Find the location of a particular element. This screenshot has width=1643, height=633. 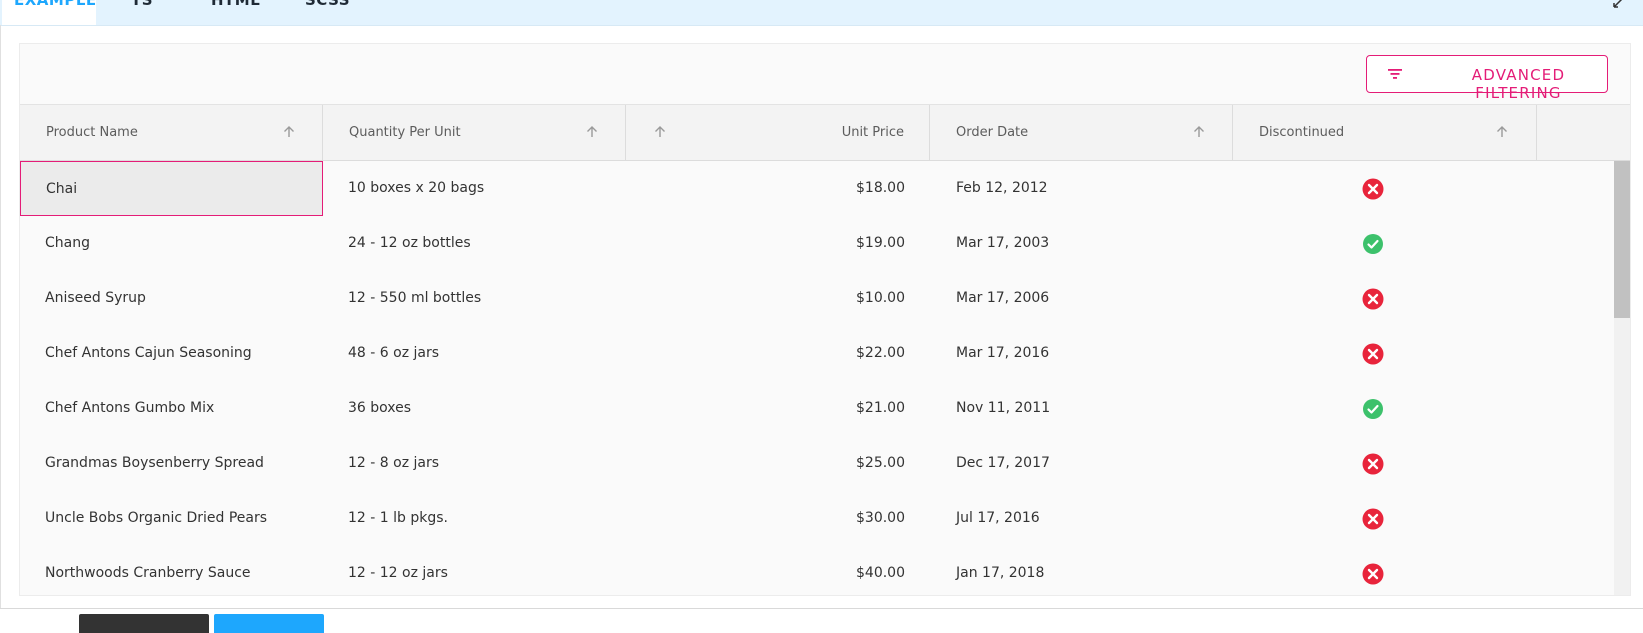

cell-order-date: Mar 17, 2003 is located at coordinates (1091, 243).